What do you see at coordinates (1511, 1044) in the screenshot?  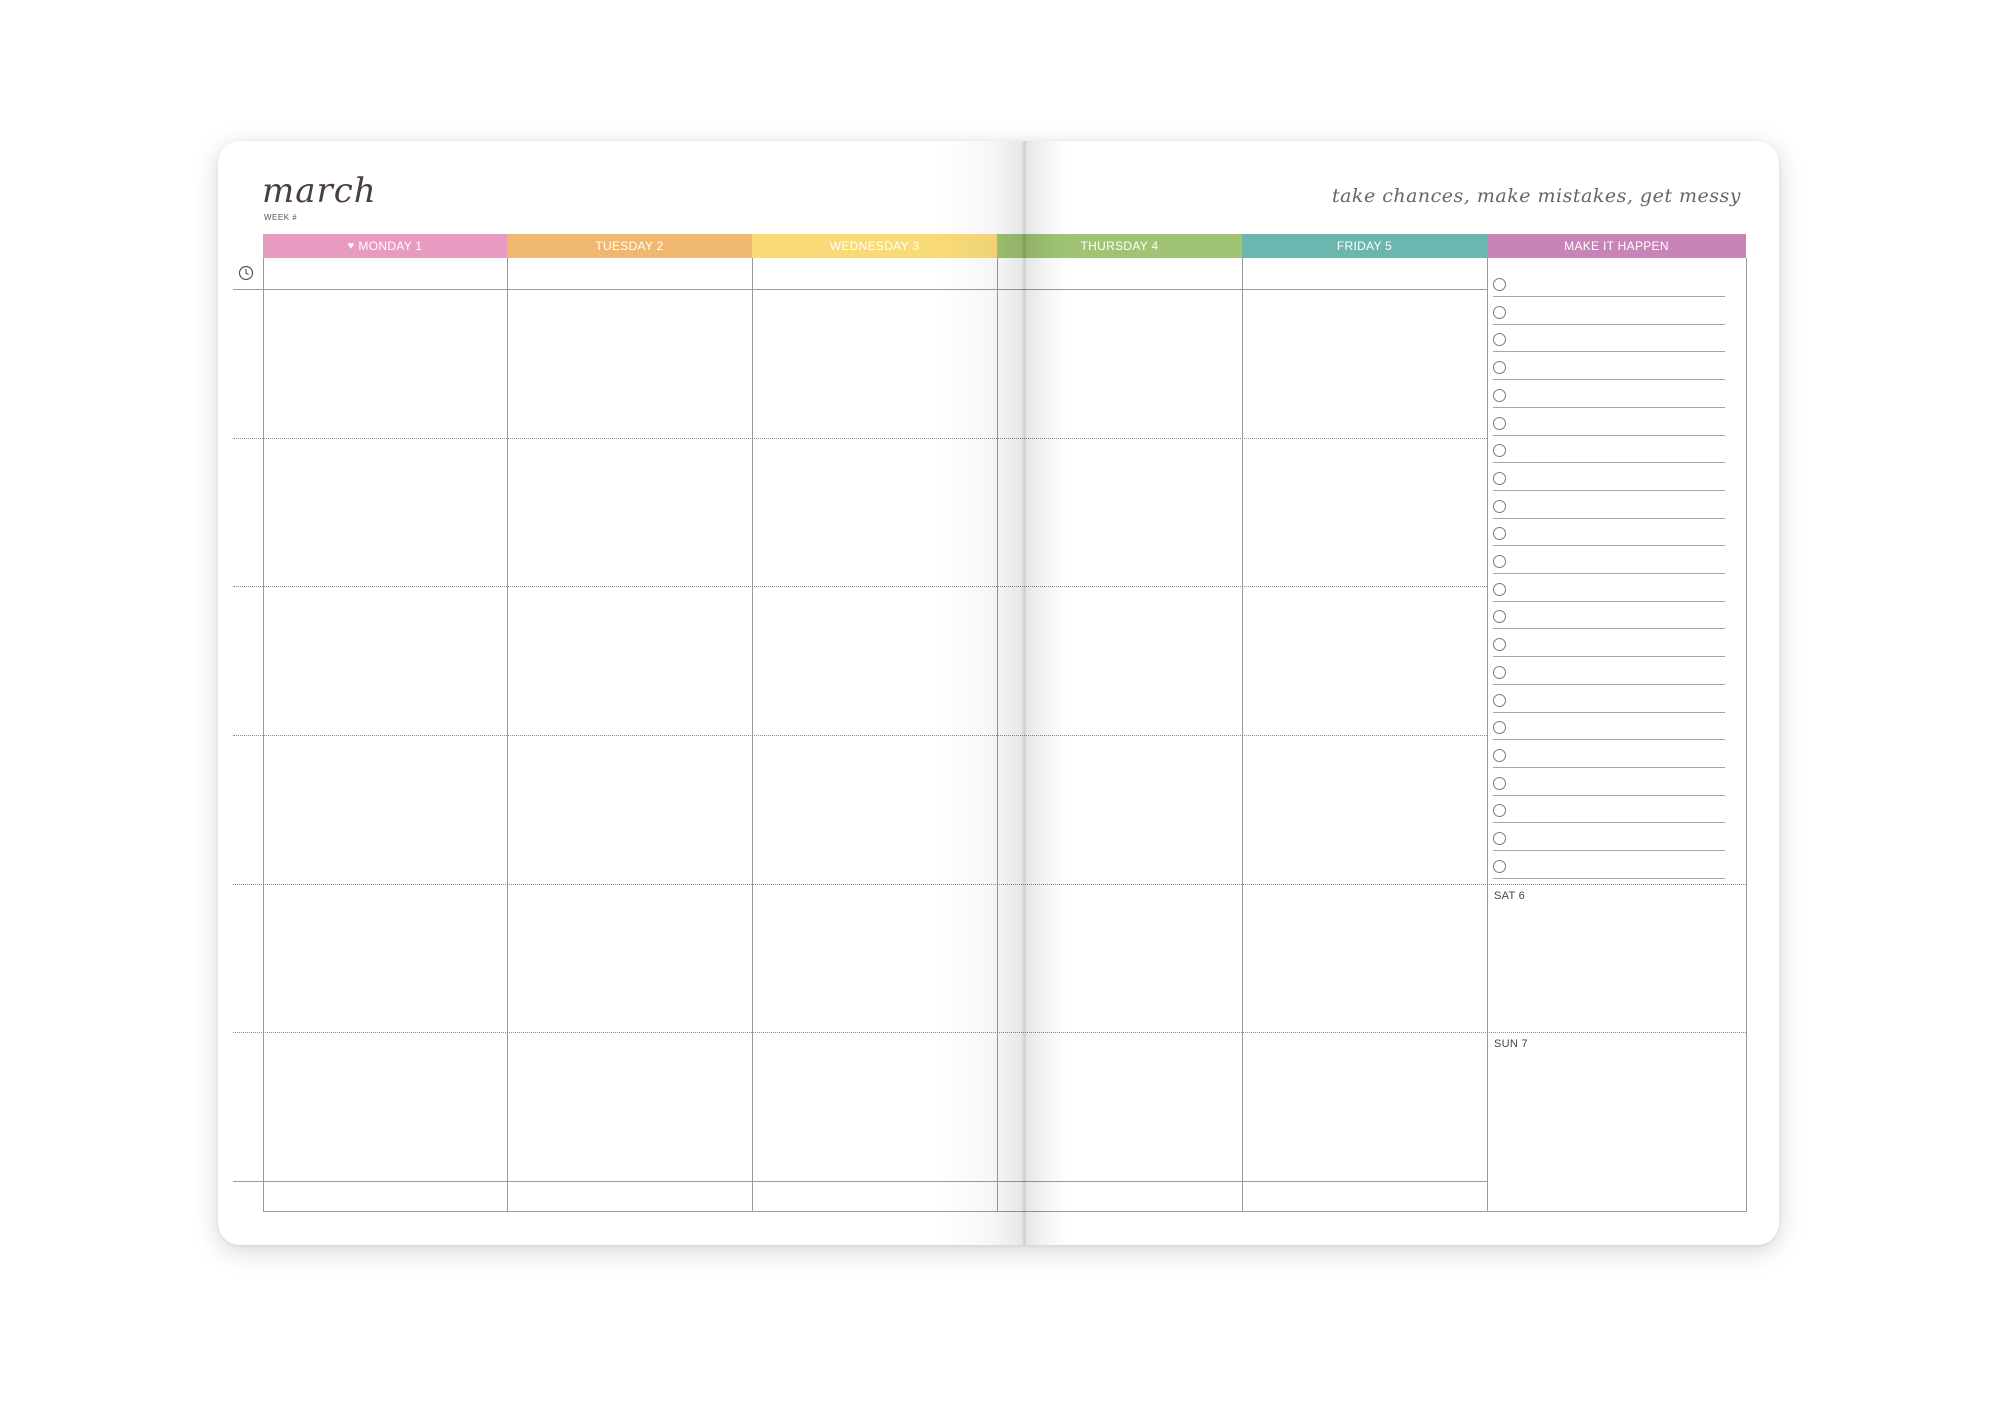 I see `sunday-label: SUN 7` at bounding box center [1511, 1044].